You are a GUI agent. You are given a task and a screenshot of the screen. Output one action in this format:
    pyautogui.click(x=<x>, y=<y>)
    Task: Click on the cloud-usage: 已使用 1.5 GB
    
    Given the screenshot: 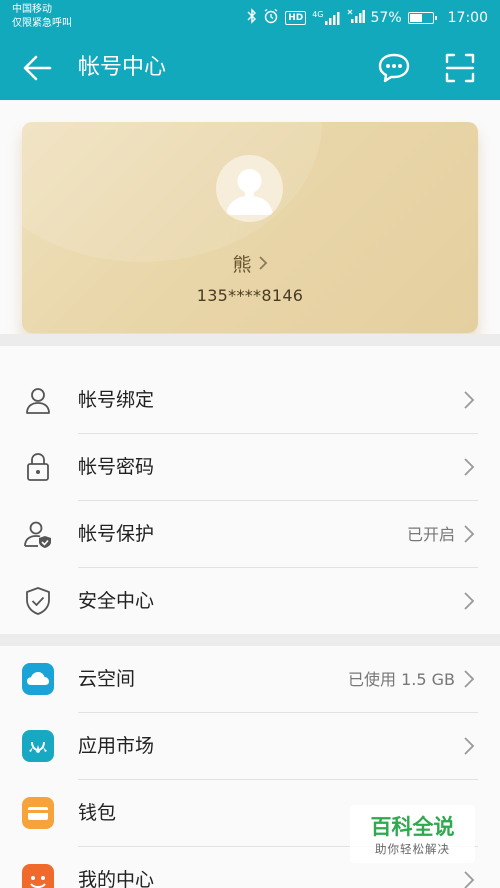 What is the action you would take?
    pyautogui.click(x=401, y=679)
    